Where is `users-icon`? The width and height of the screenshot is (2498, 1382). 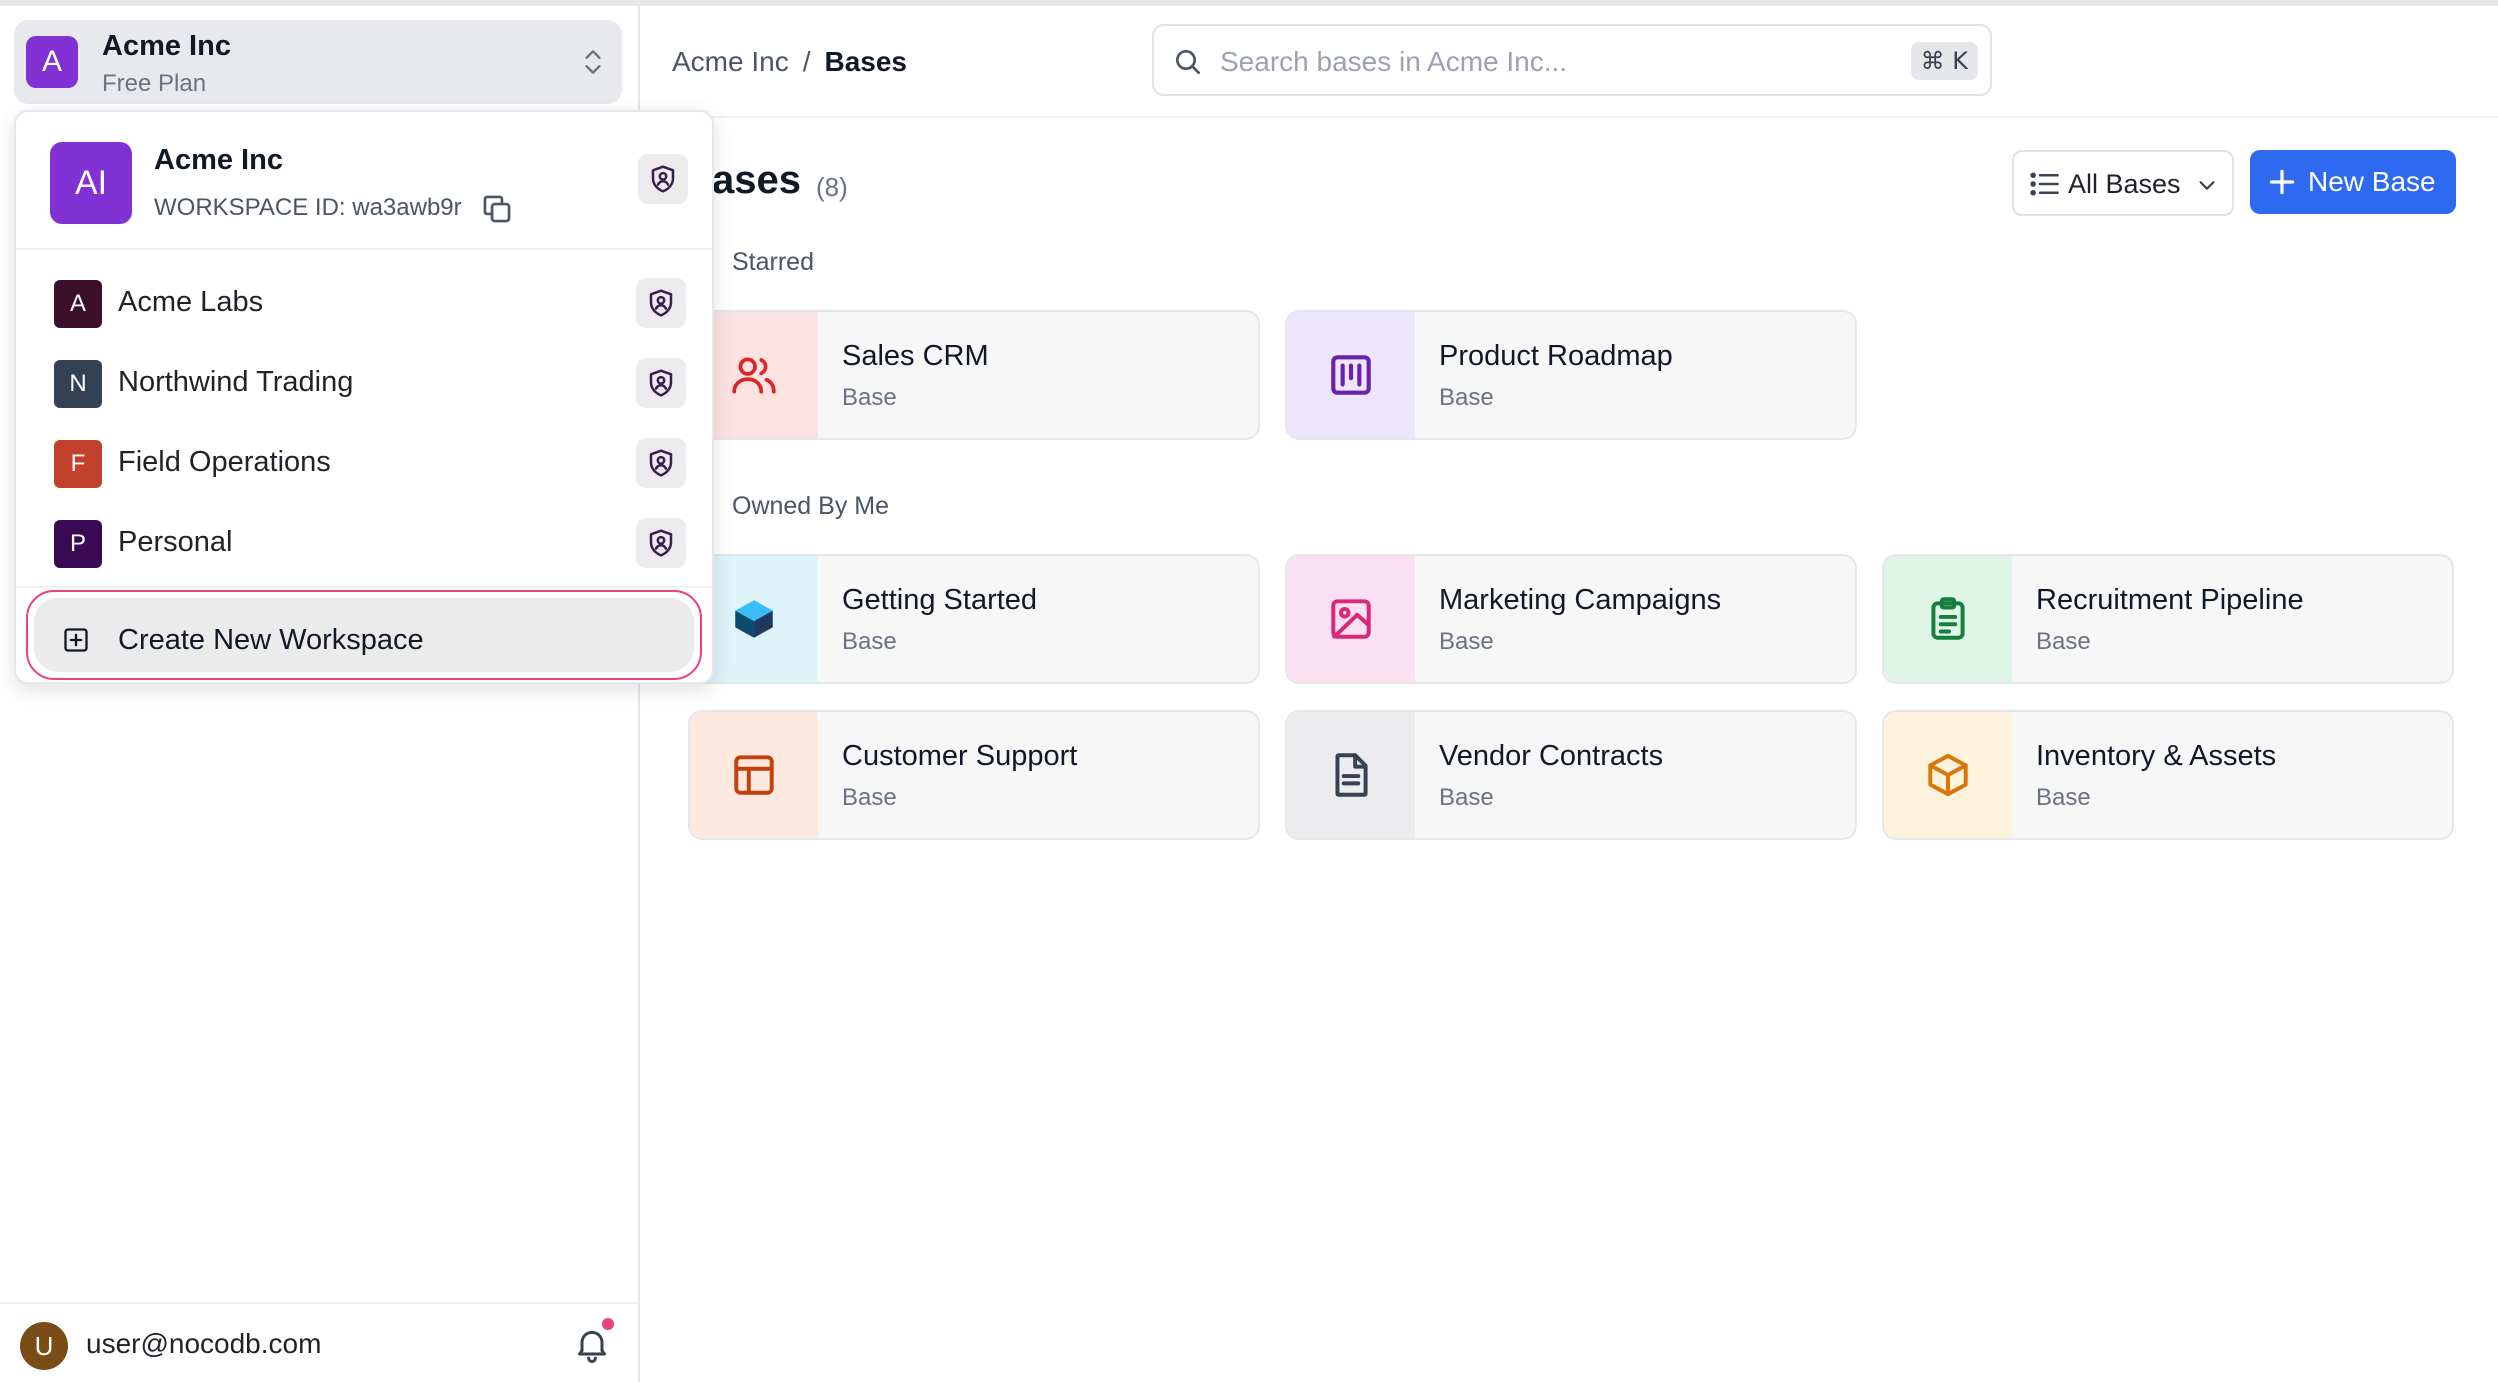
users-icon is located at coordinates (754, 375).